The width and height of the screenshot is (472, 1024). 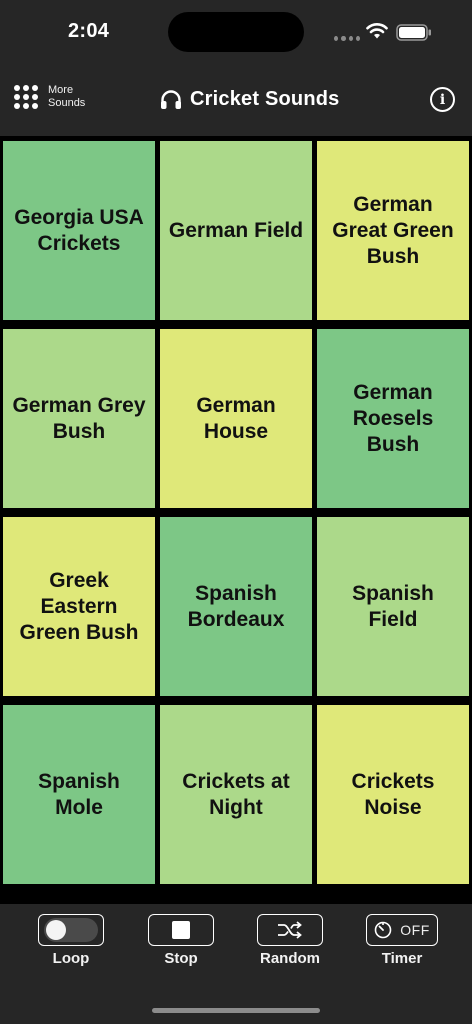 I want to click on loop-toggle-box, so click(x=71, y=930).